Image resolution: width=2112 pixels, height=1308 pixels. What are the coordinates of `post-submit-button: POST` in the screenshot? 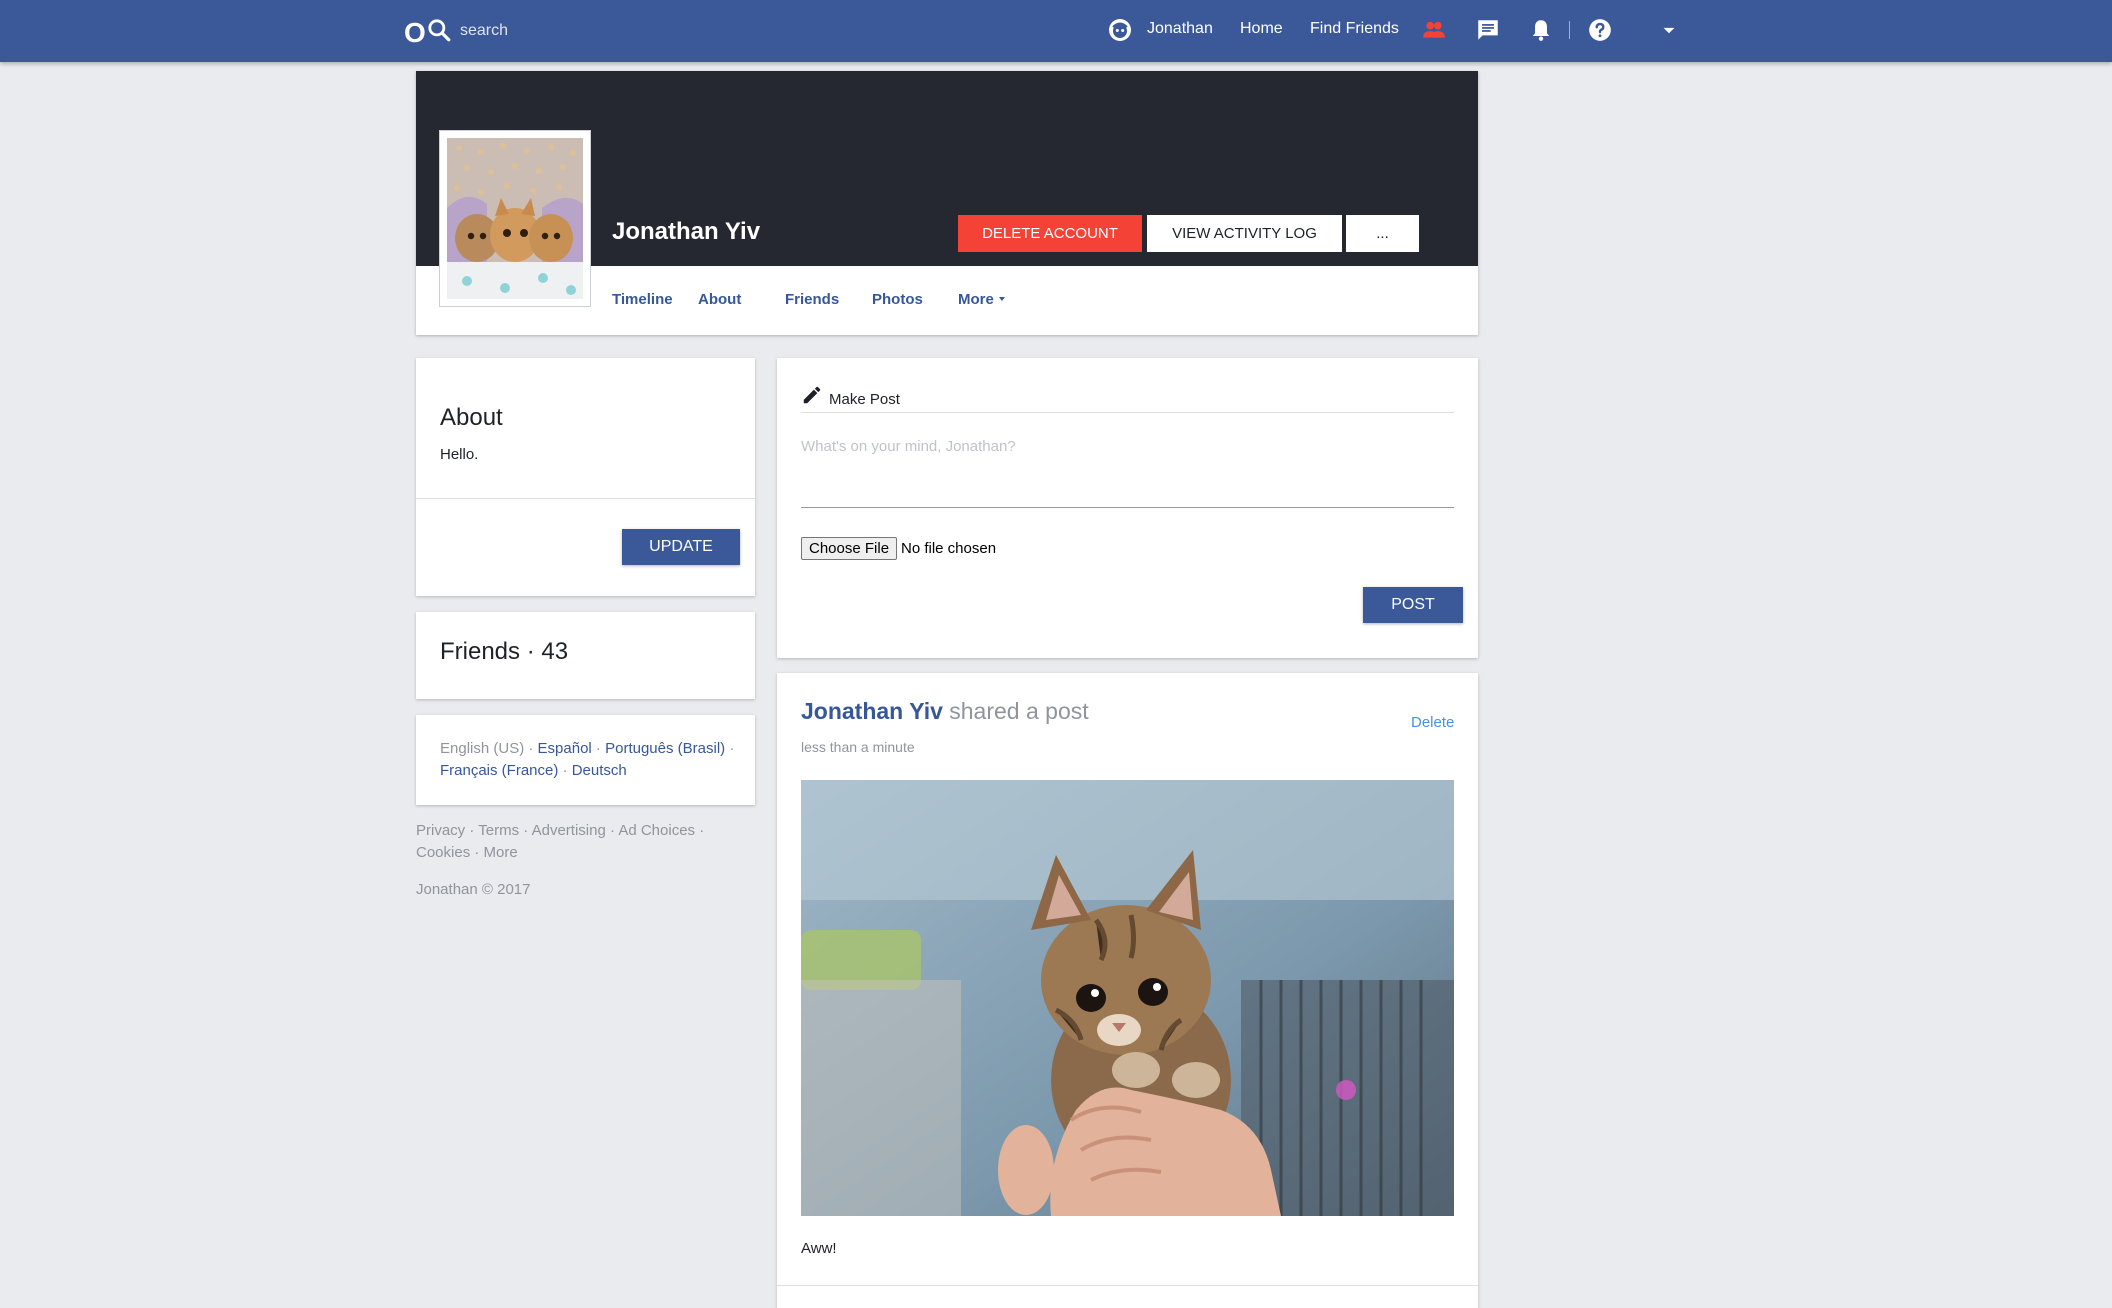 It's located at (1413, 605).